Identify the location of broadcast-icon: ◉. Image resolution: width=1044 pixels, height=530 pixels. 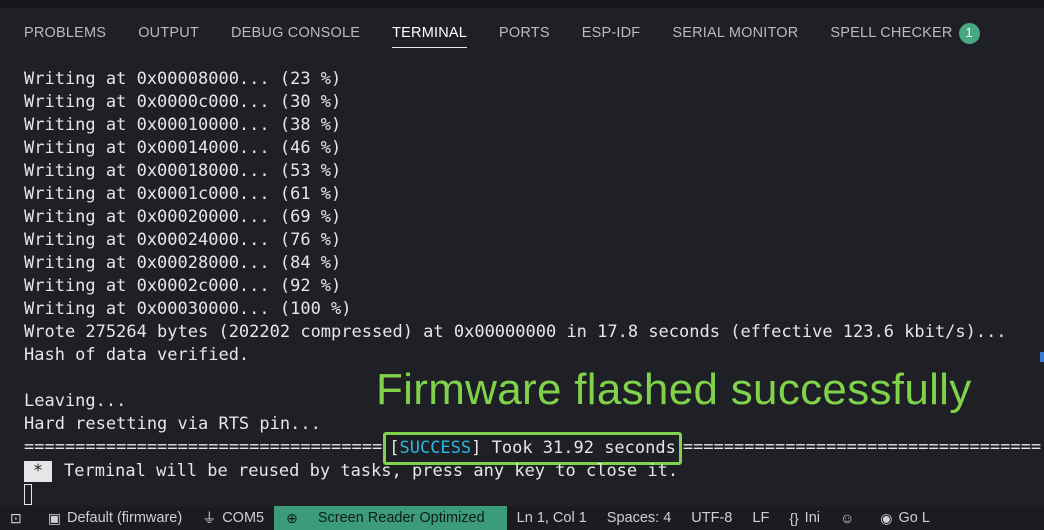
(886, 517).